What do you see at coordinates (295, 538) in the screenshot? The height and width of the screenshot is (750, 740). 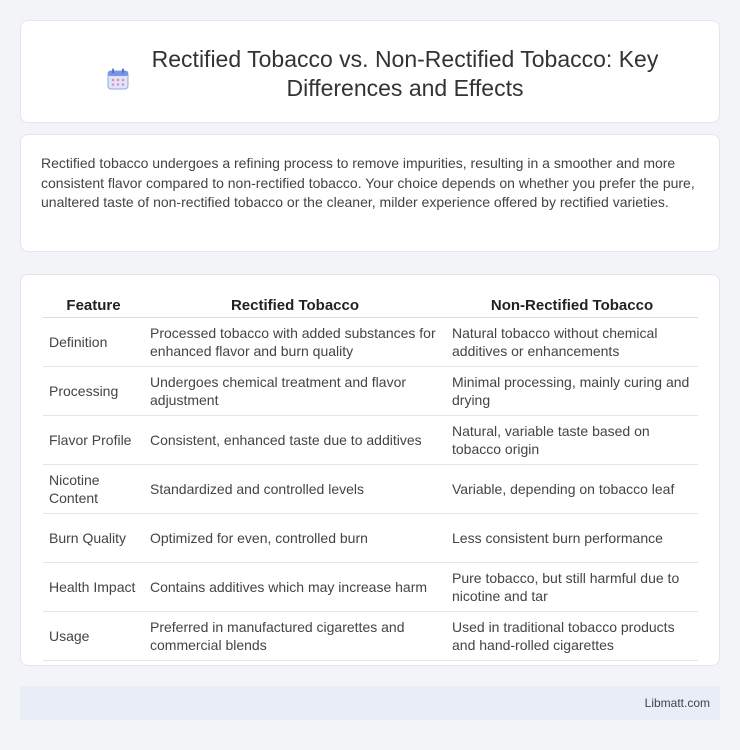 I see `rectified-cell: Optimized for even, controlled burn` at bounding box center [295, 538].